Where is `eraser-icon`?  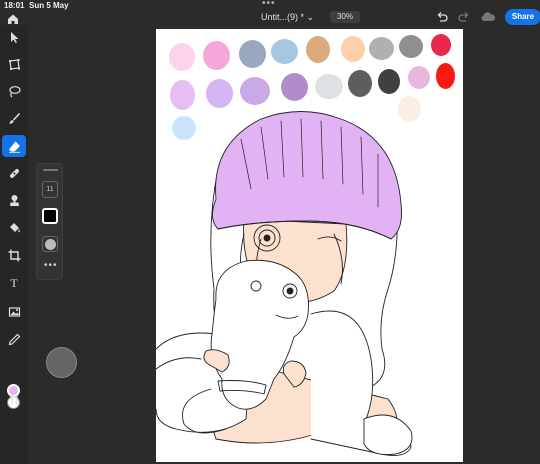 eraser-icon is located at coordinates (14, 147).